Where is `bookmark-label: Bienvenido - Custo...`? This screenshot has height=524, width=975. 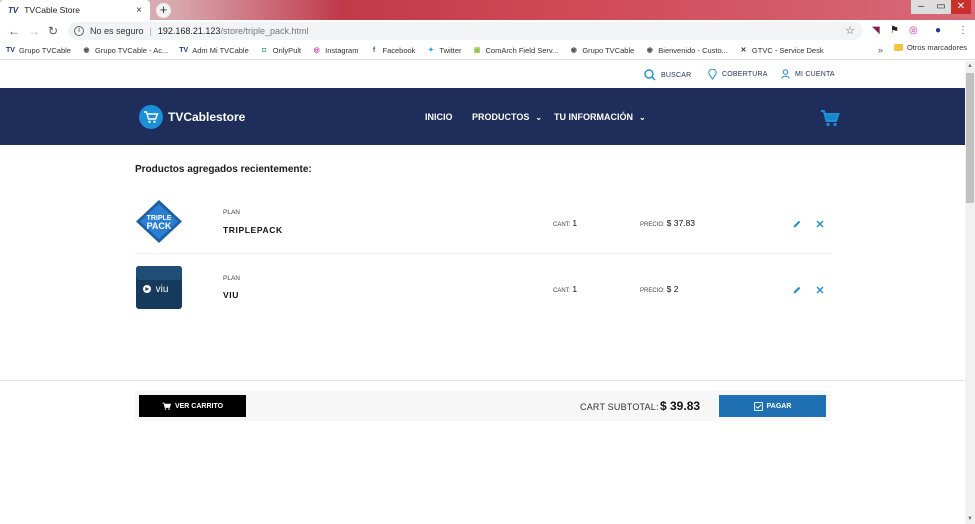 bookmark-label: Bienvenido - Custo... is located at coordinates (693, 50).